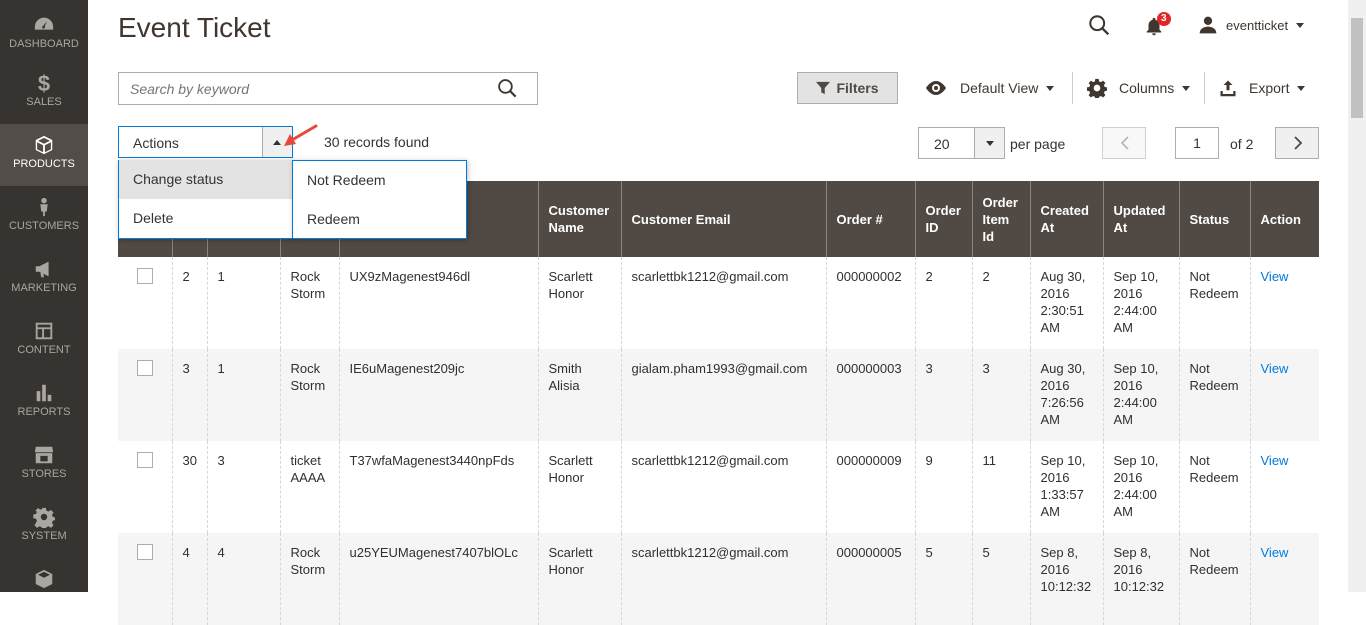  What do you see at coordinates (1000, 579) in the screenshot?
I see `cell-order-item-id: 5` at bounding box center [1000, 579].